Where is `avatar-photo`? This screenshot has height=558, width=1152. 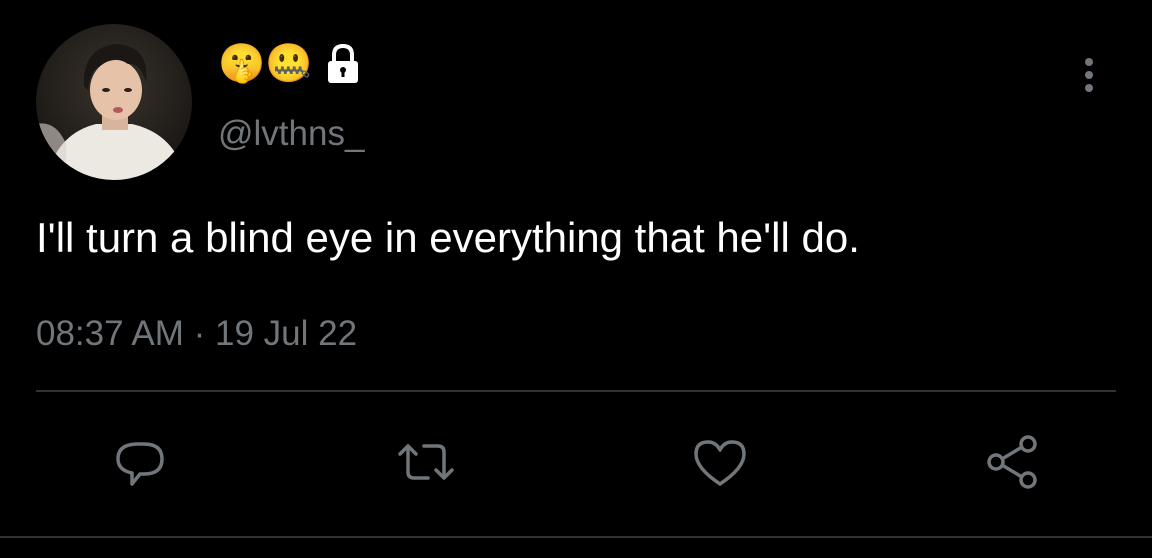
avatar-photo is located at coordinates (114, 102).